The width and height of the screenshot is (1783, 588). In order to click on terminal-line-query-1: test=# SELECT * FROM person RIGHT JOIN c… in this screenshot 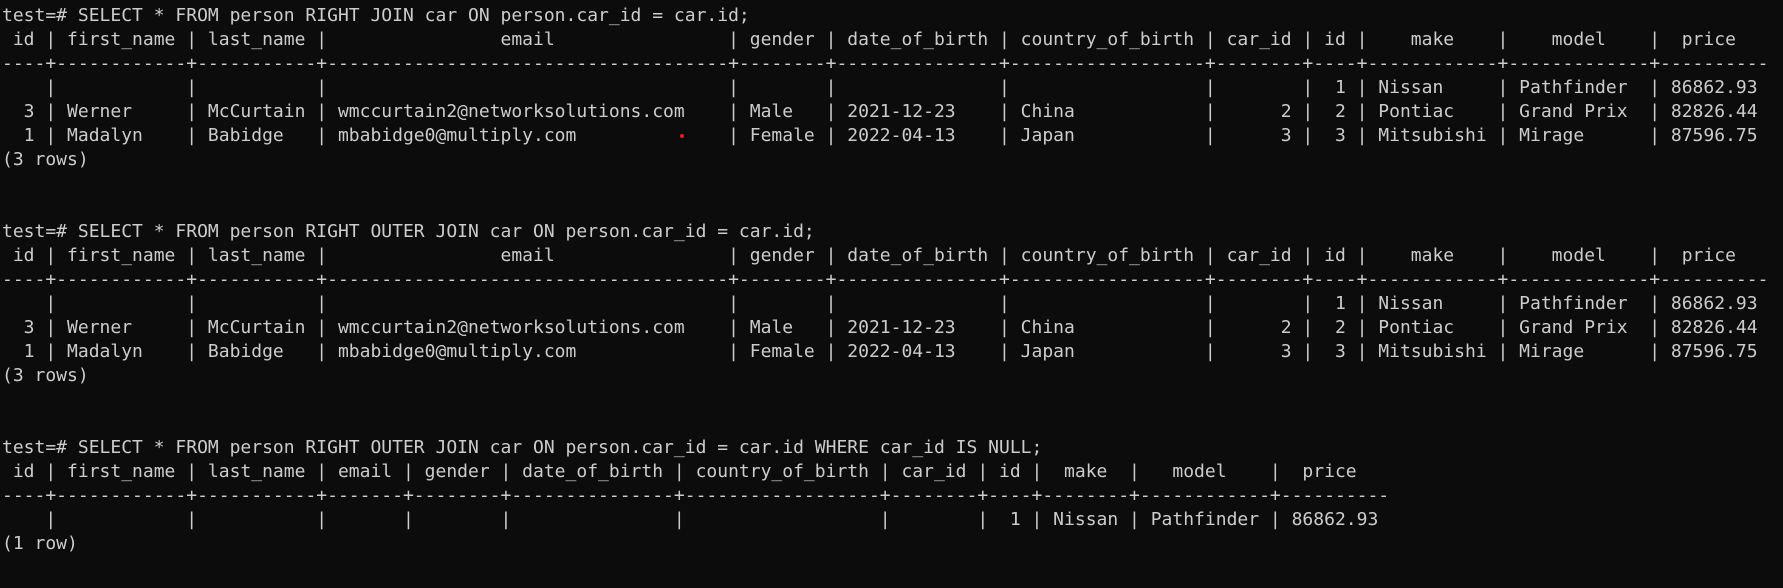, I will do `click(376, 15)`.